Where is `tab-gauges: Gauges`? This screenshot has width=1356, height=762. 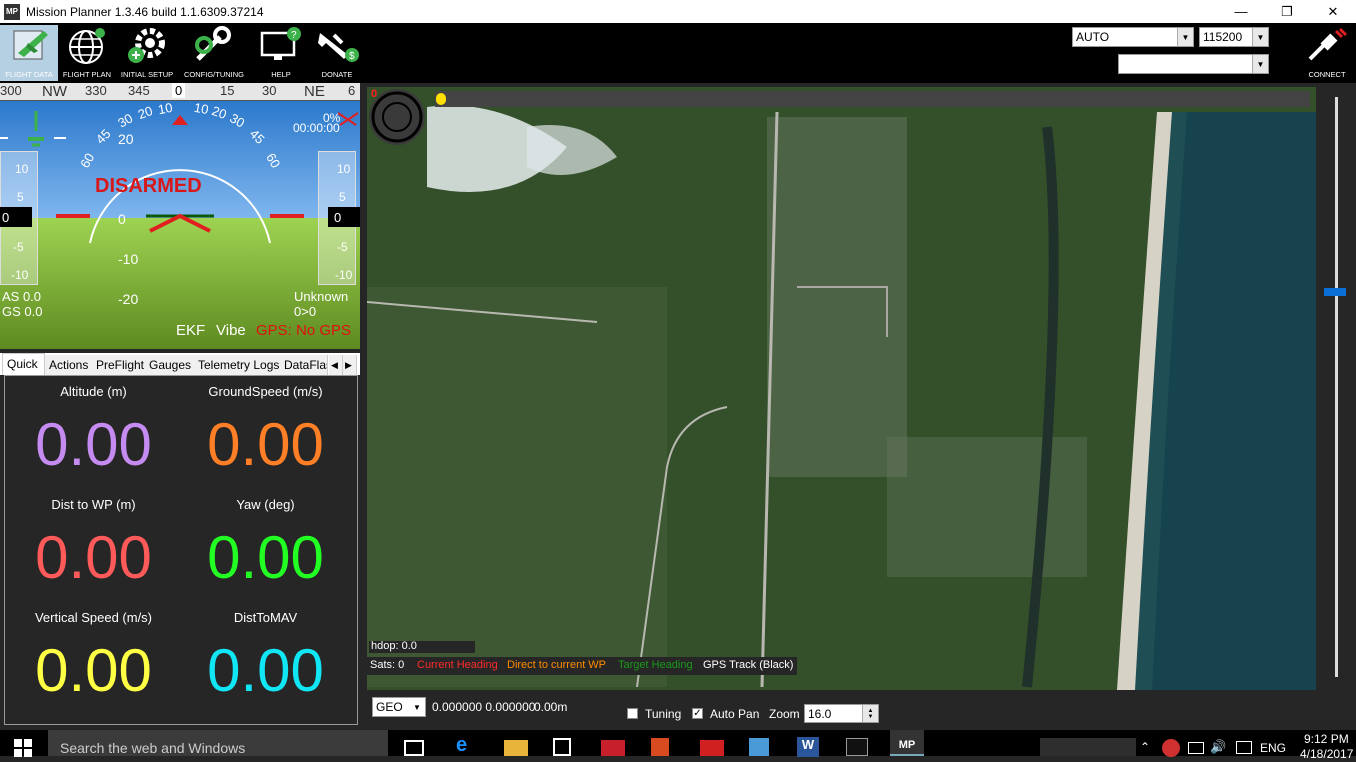 tab-gauges: Gauges is located at coordinates (171, 365).